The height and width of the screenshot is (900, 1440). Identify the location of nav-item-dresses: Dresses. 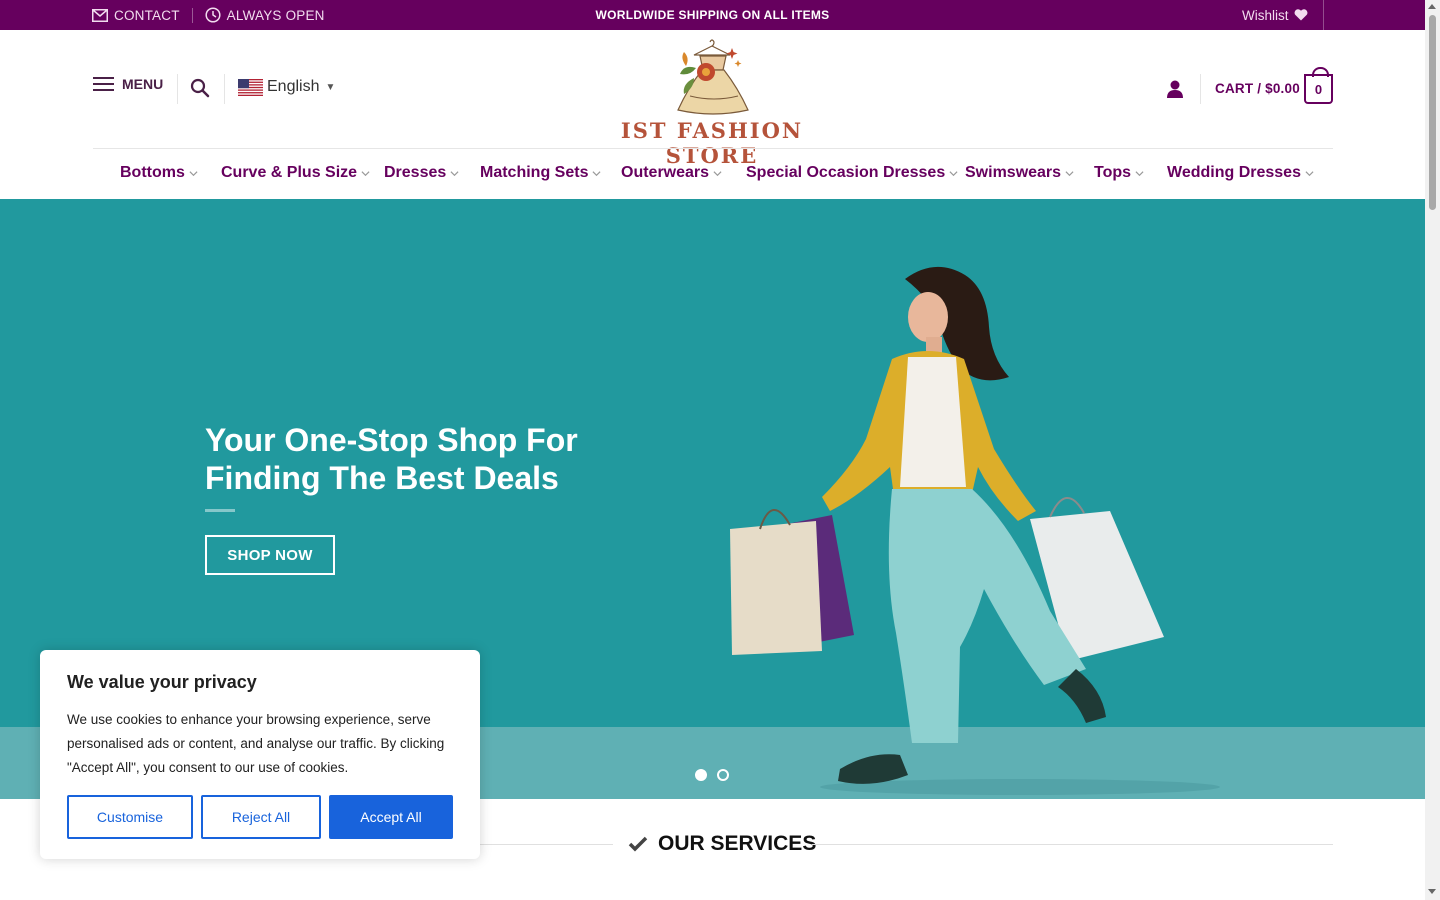
(421, 173).